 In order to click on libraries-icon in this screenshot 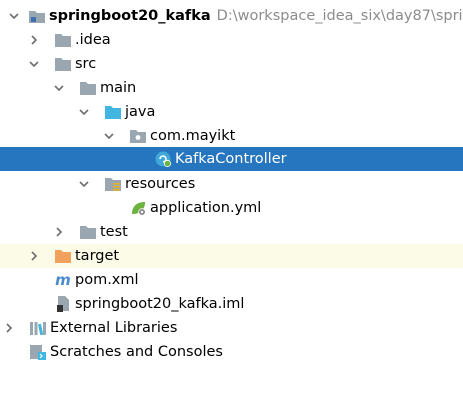, I will do `click(38, 328)`.